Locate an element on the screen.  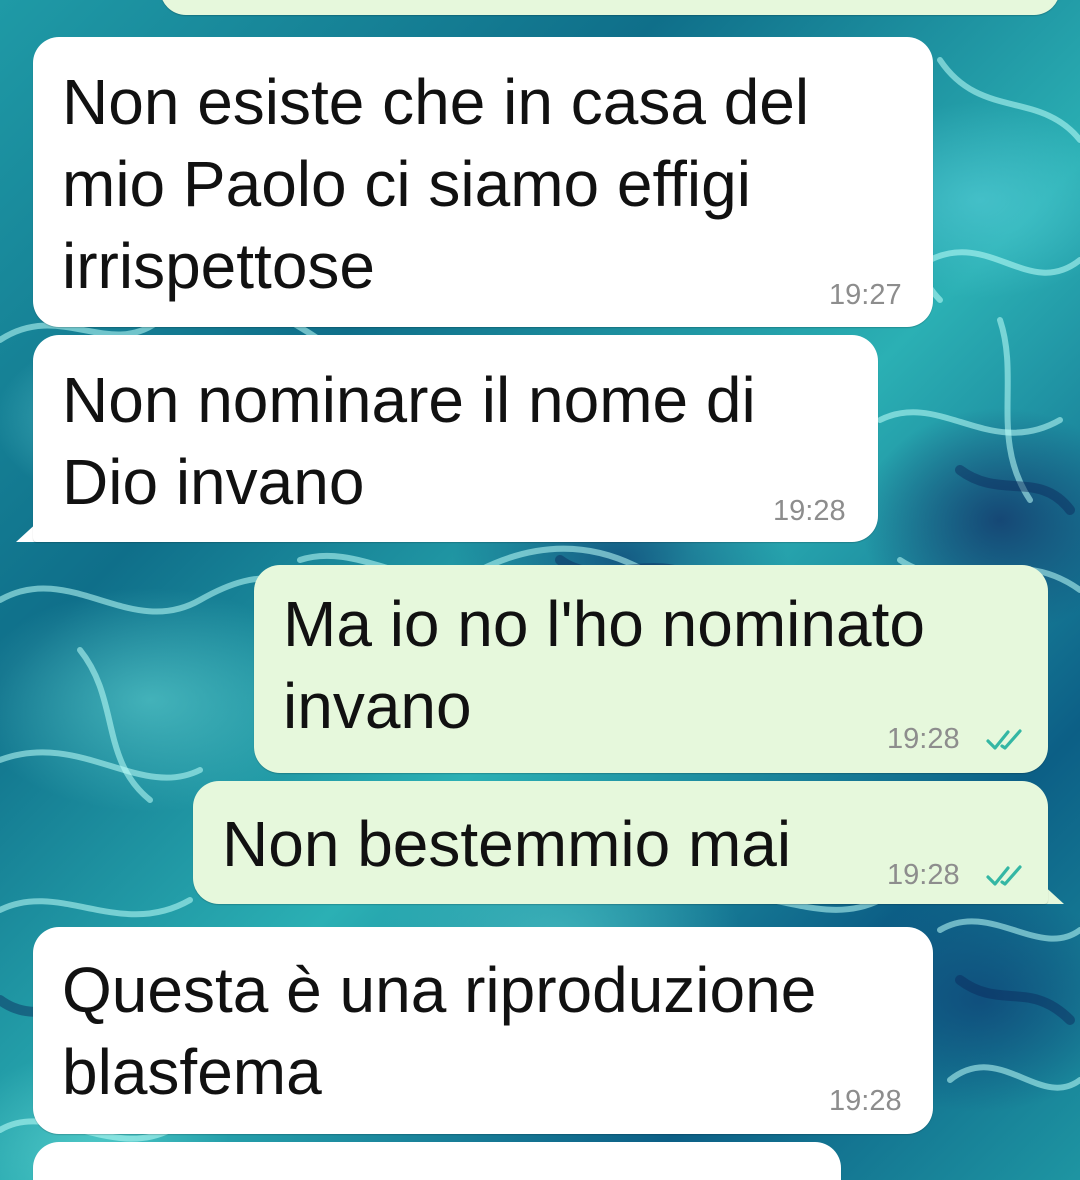
message-bubble-partial-bottom is located at coordinates (437, 1161).